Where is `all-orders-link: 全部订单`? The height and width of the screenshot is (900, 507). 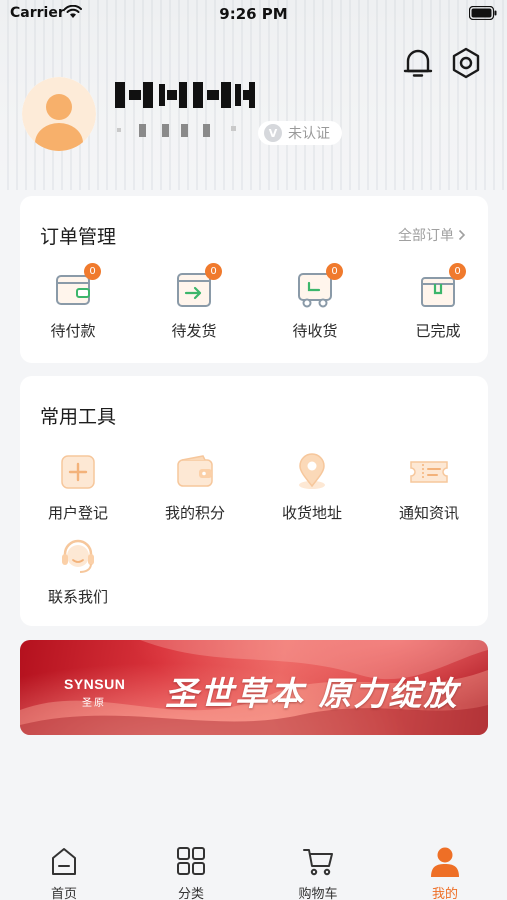 all-orders-link: 全部订单 is located at coordinates (432, 235).